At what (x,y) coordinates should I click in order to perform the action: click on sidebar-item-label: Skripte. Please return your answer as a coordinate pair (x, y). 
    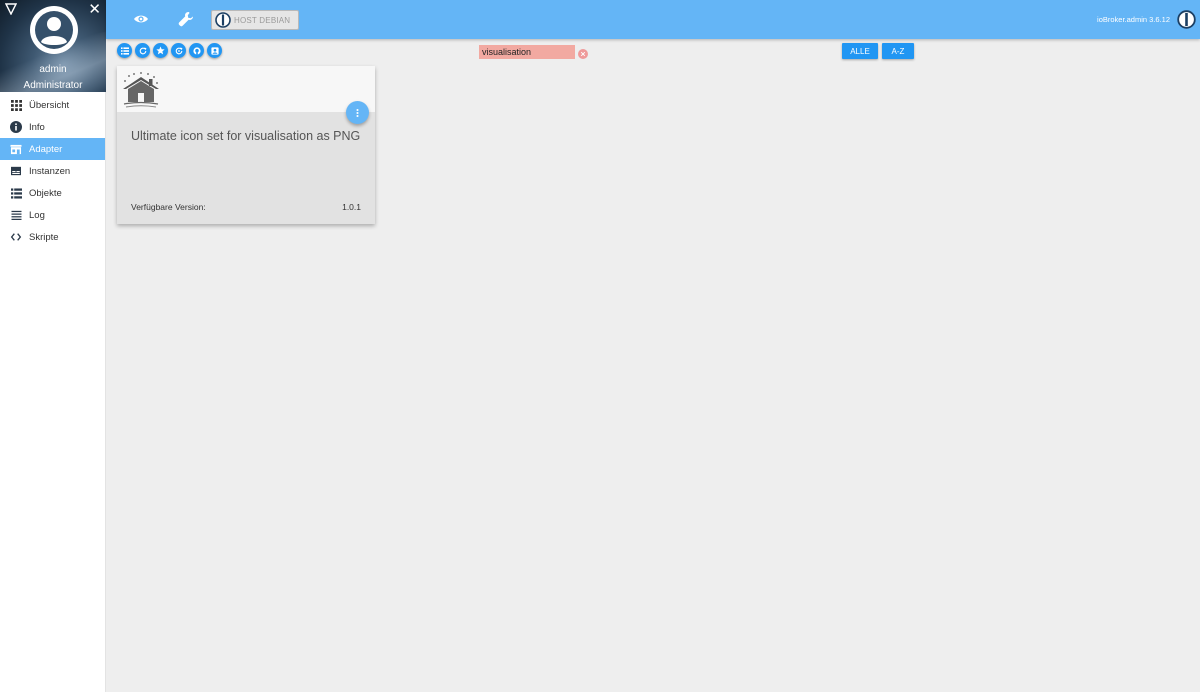
    Looking at the image, I should click on (44, 237).